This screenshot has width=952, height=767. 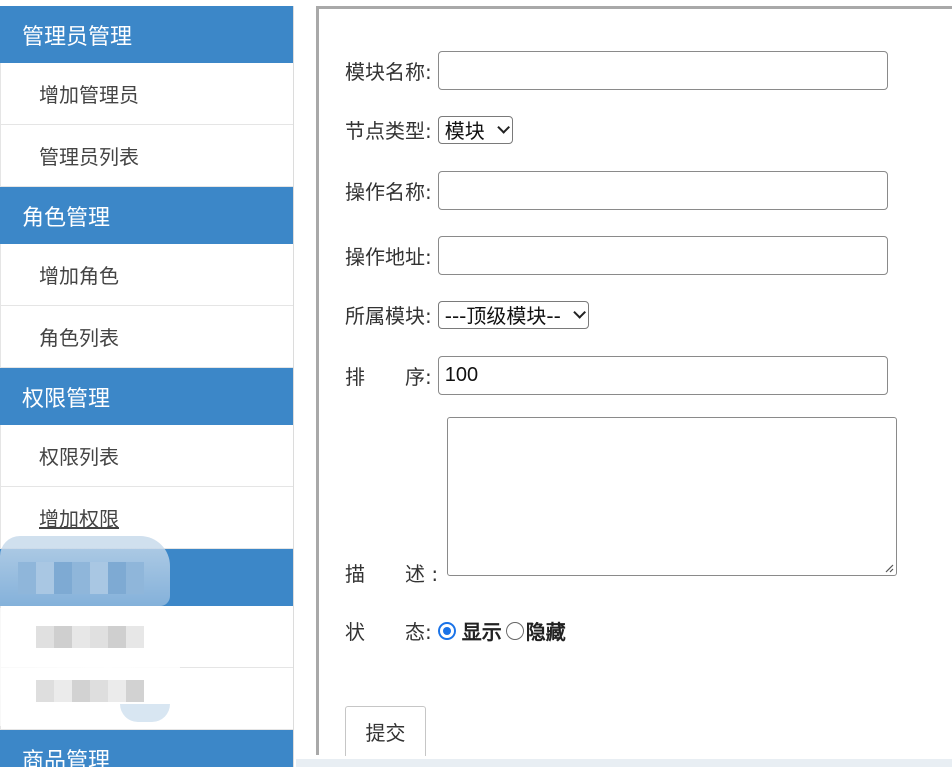 I want to click on description-textarea, so click(x=672, y=496).